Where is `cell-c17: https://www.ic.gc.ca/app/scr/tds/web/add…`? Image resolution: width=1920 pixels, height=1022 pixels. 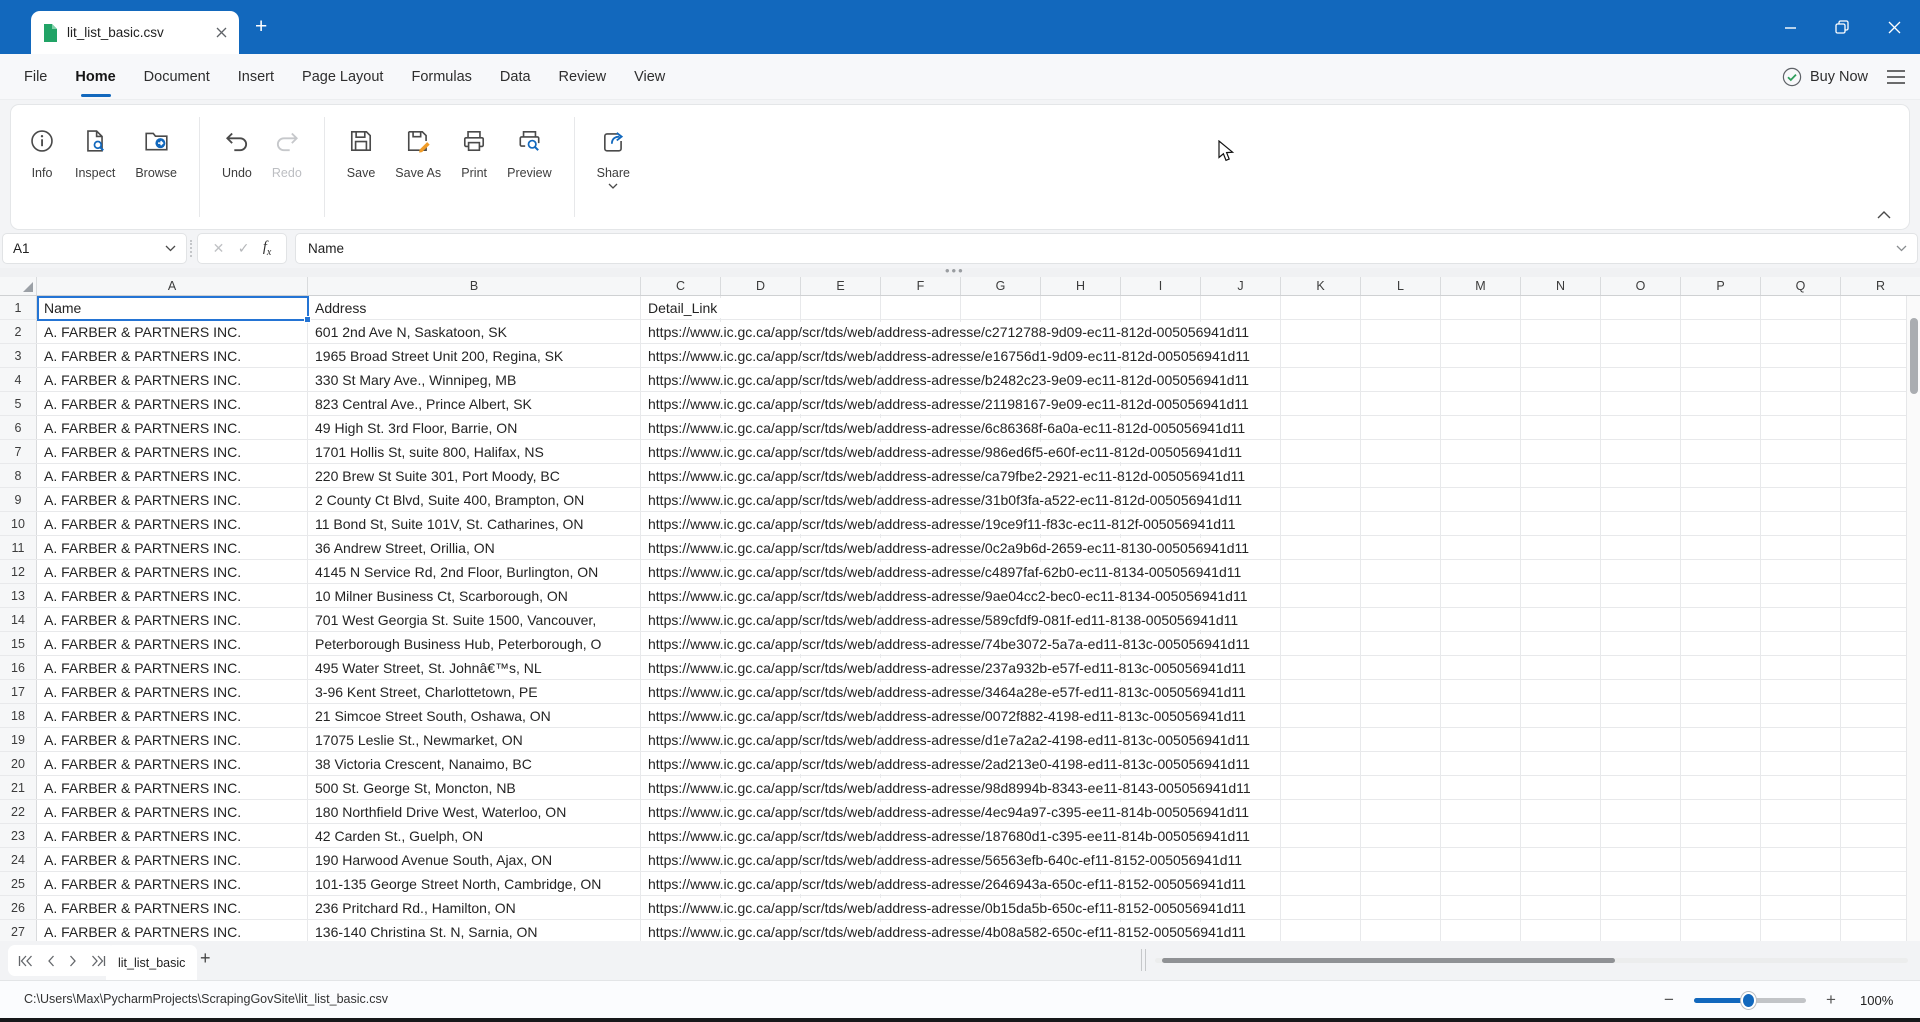
cell-c17: https://www.ic.gc.ca/app/scr/tds/web/add… is located at coordinates (1280, 691).